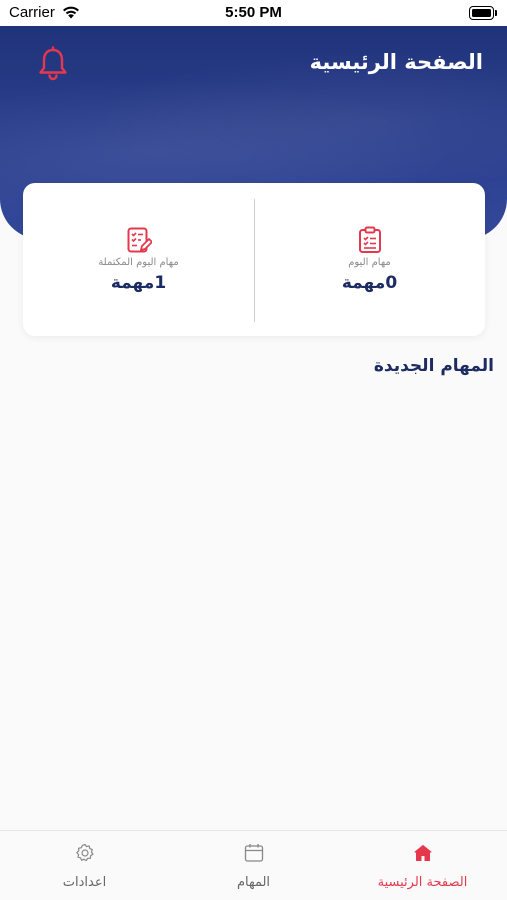 This screenshot has height=900, width=507. I want to click on status-bar: Carrier 5:50 PM, so click(253, 13).